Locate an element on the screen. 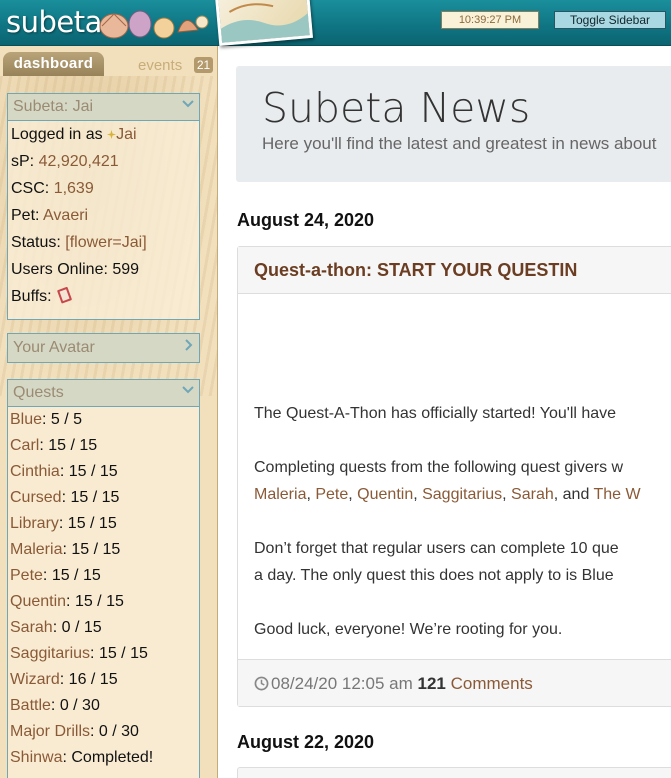  status-value: [flower=Jai] is located at coordinates (105, 242).